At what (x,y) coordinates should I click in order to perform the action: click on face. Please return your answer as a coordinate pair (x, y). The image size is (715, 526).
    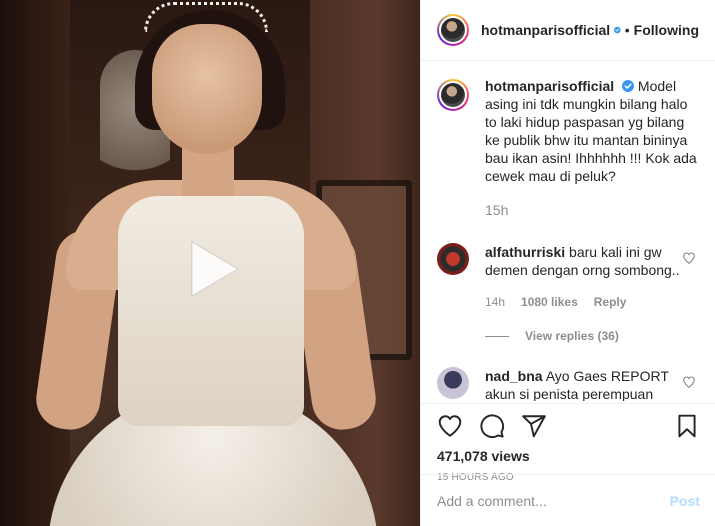
    Looking at the image, I should click on (207, 89).